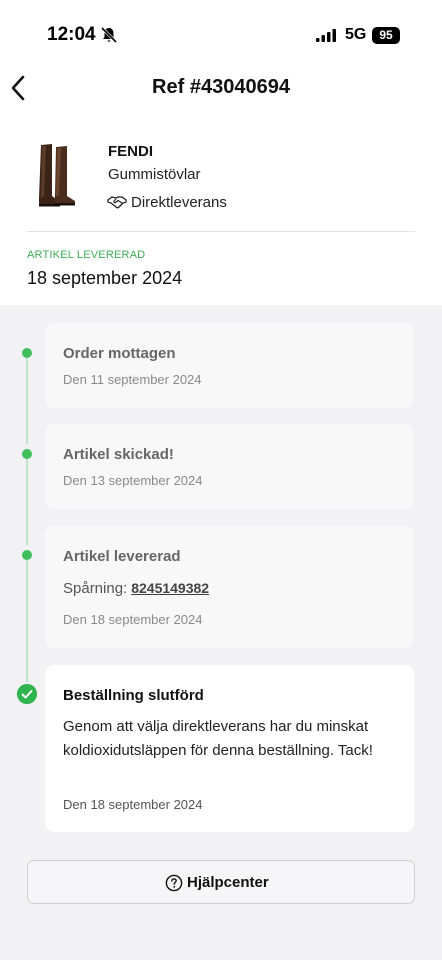 The image size is (442, 960). I want to click on product-brand: FENDI, so click(130, 151).